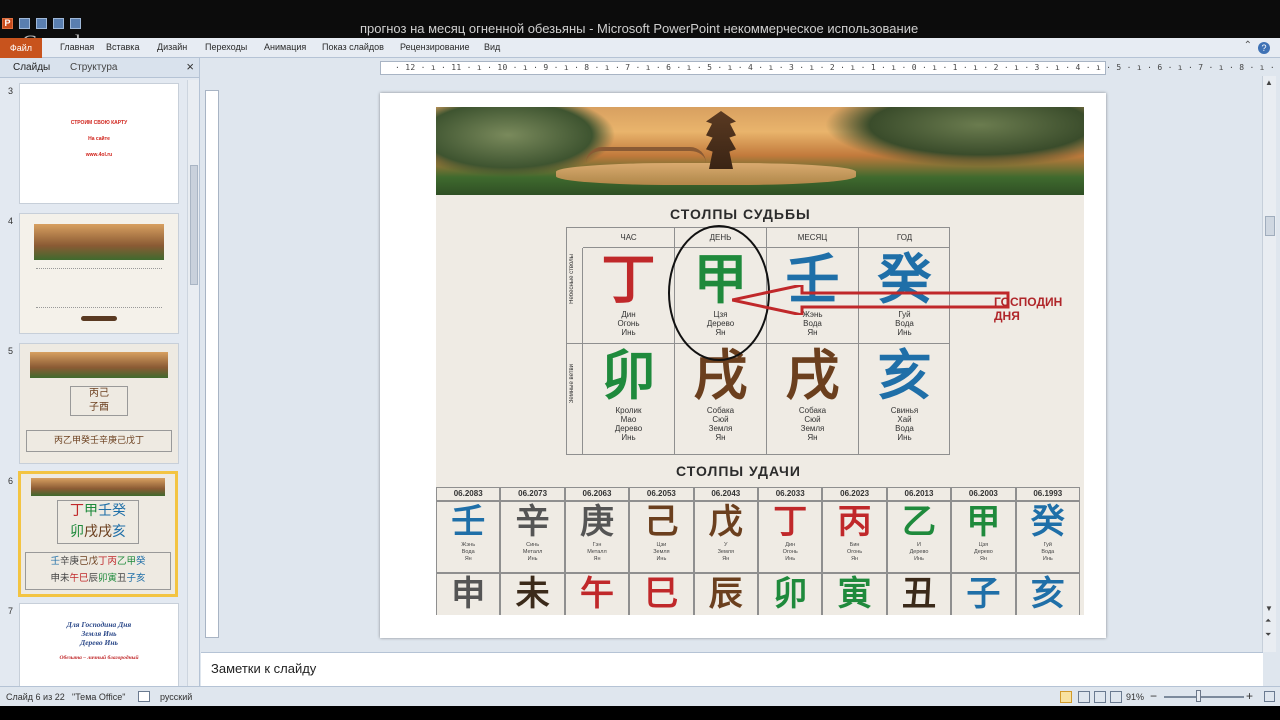 The width and height of the screenshot is (1280, 720). What do you see at coordinates (468, 552) in the screenshot?
I see `luck-stem-text: Вода` at bounding box center [468, 552].